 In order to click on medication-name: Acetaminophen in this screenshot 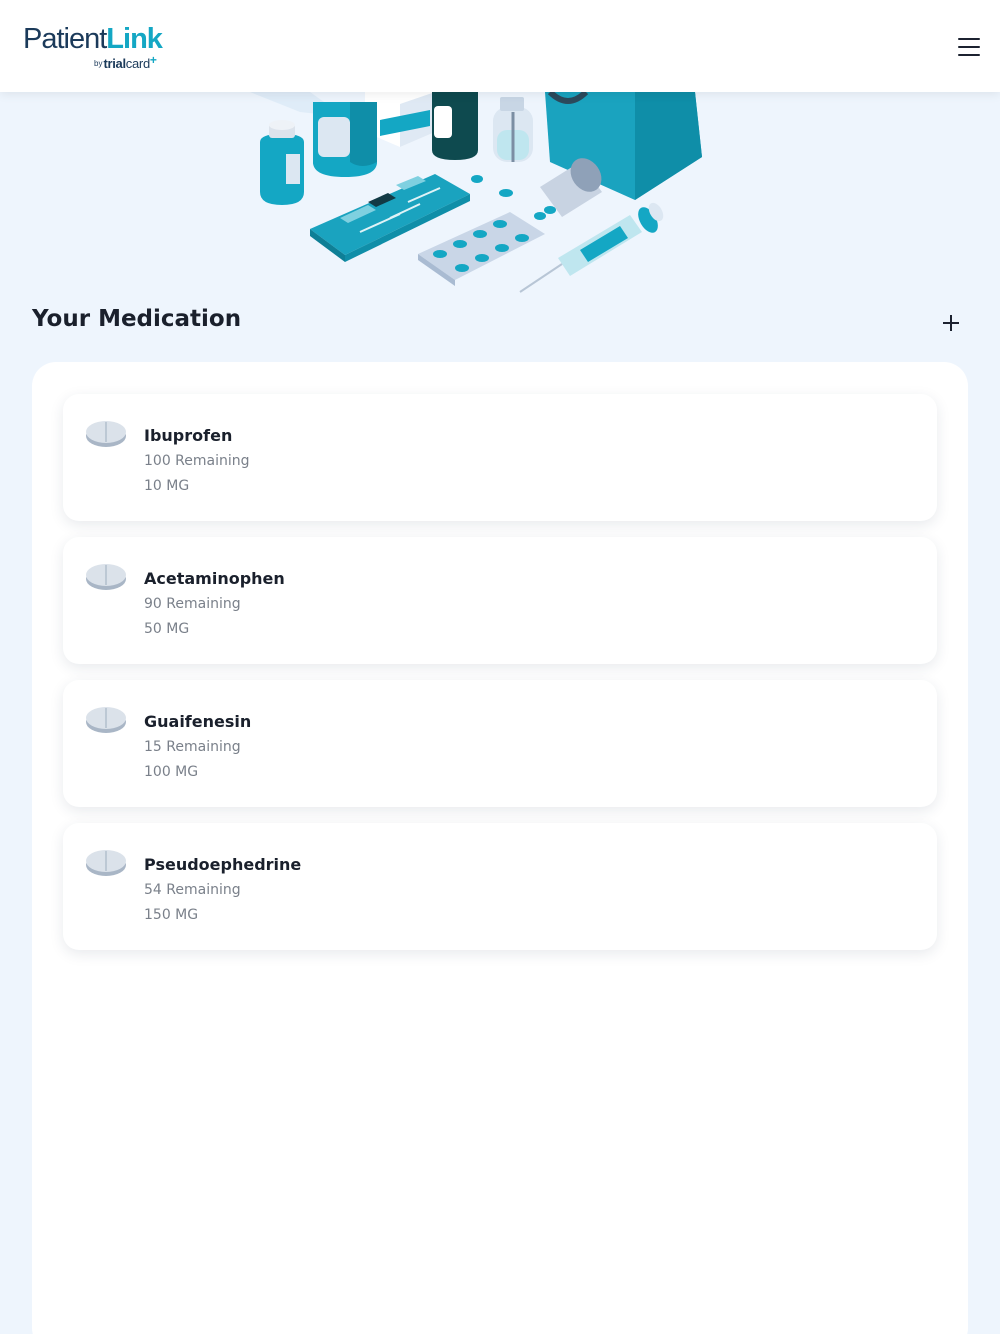, I will do `click(214, 578)`.